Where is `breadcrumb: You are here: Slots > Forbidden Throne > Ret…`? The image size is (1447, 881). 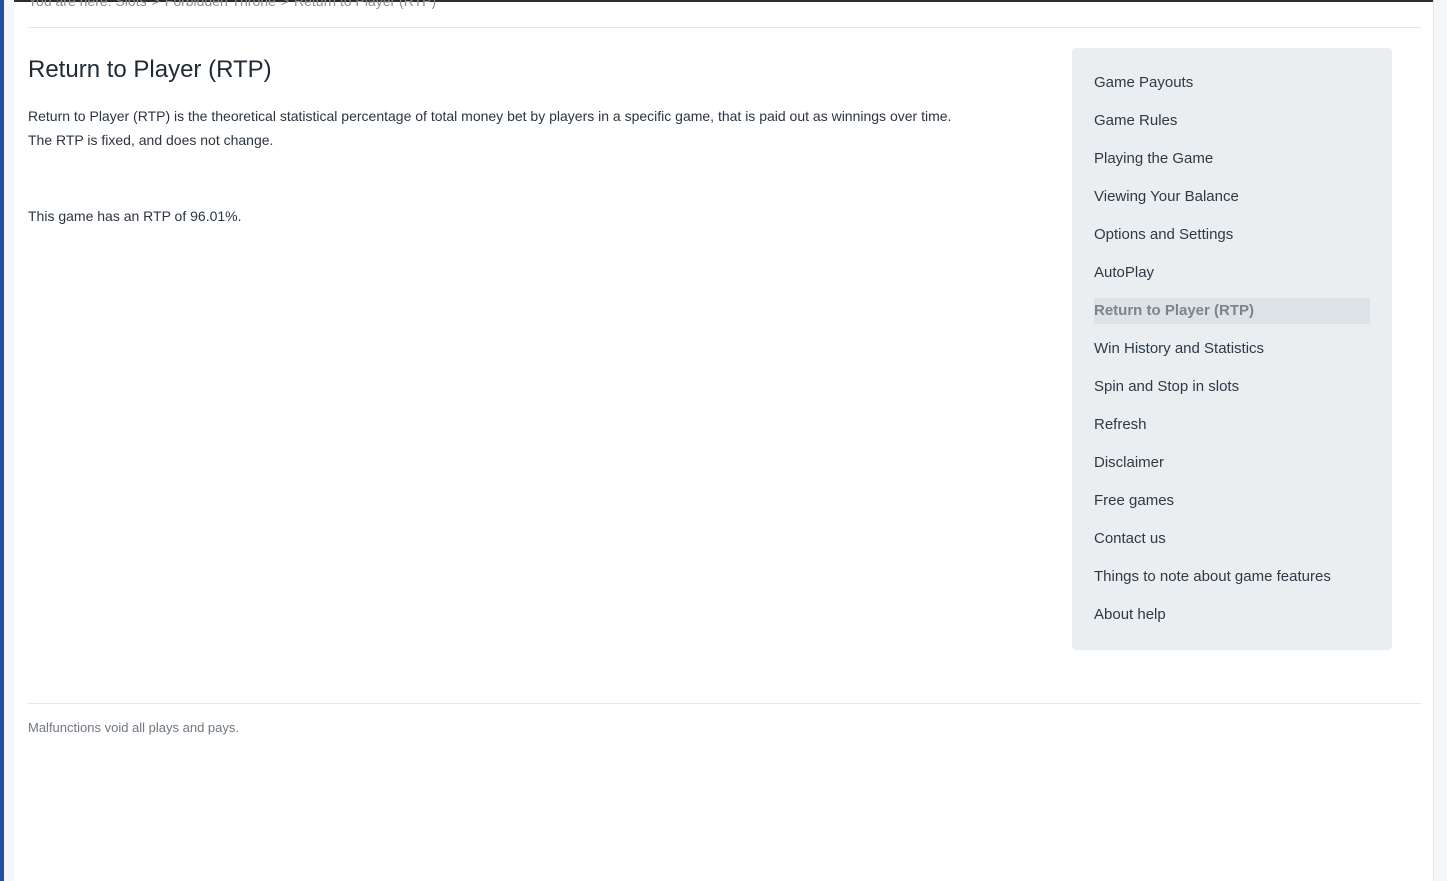 breadcrumb: You are here: Slots > Forbidden Throne > Ret… is located at coordinates (232, 4).